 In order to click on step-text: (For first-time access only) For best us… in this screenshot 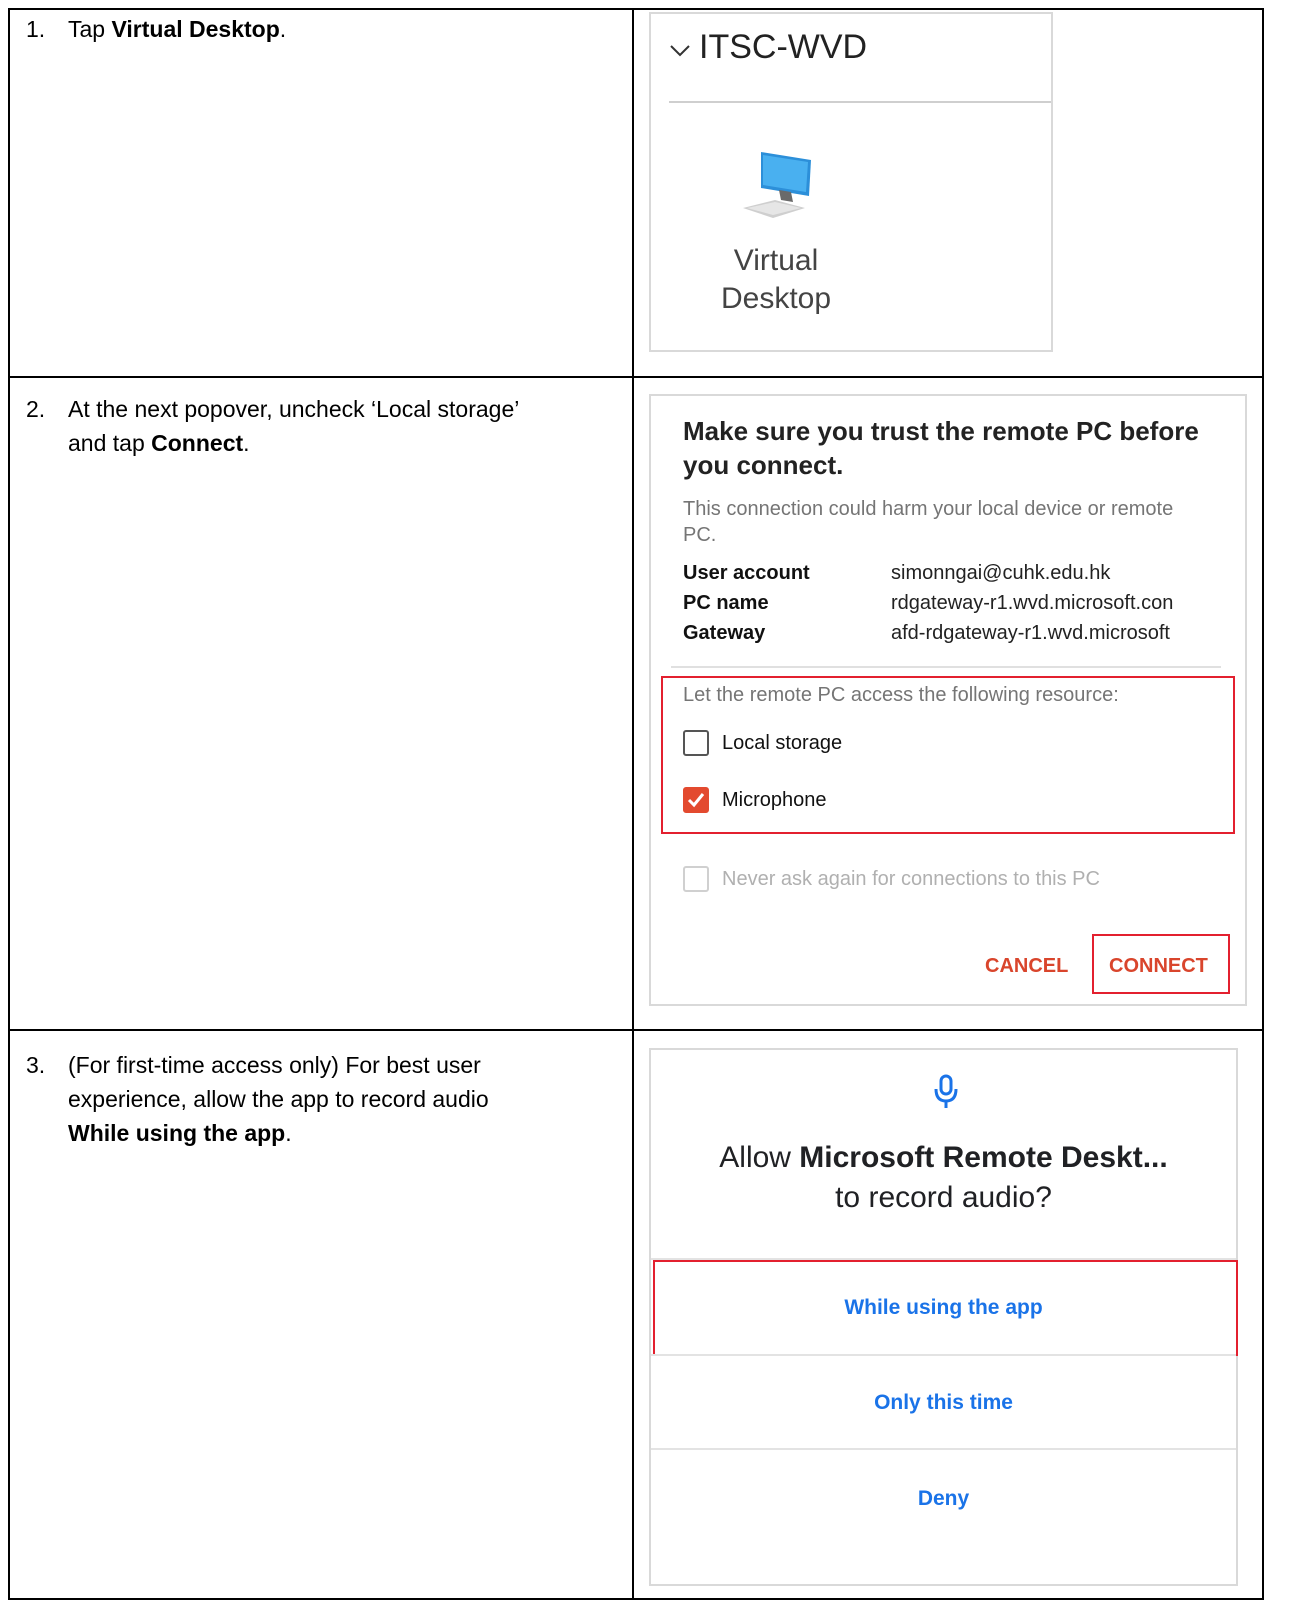, I will do `click(278, 1099)`.